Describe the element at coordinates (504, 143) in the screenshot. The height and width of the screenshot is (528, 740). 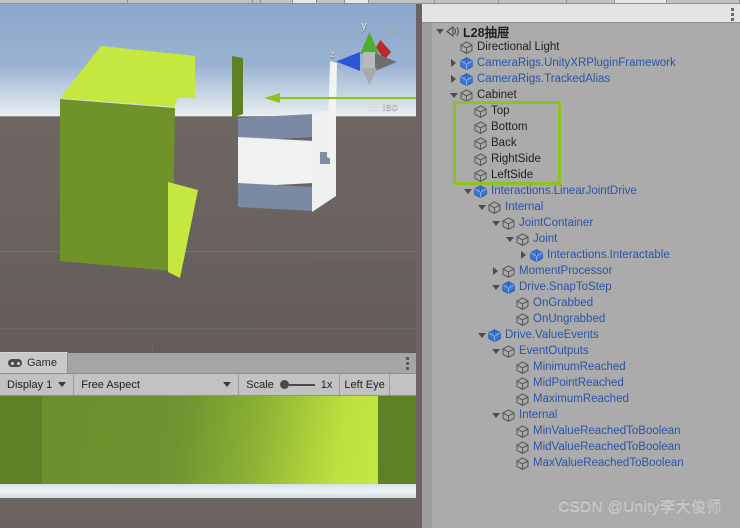
I see `hierarchy-row-label: Back` at that location.